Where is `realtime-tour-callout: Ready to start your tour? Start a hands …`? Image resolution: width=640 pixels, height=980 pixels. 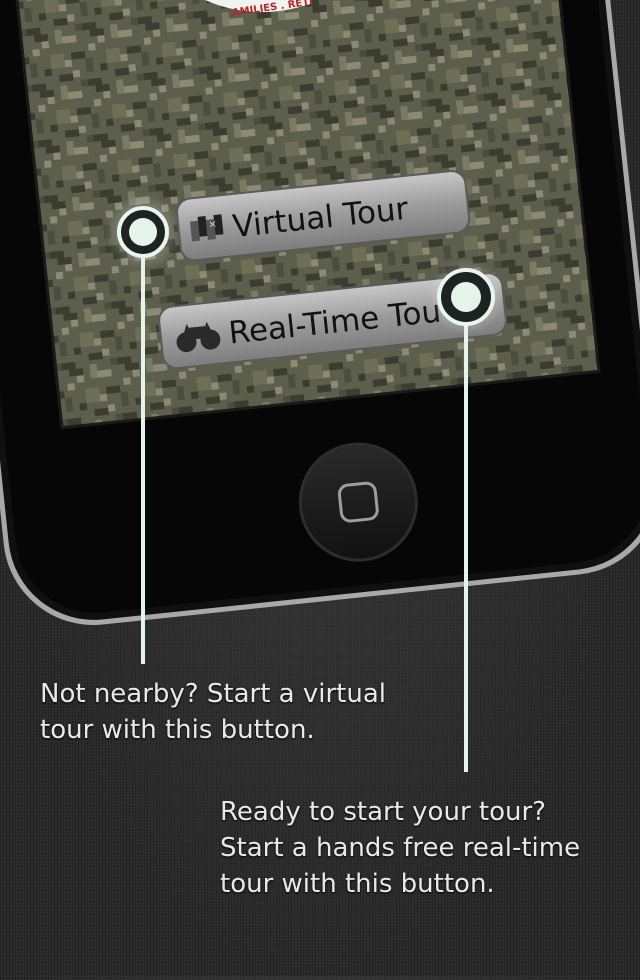 realtime-tour-callout: Ready to start your tour? Start a hands … is located at coordinates (400, 848).